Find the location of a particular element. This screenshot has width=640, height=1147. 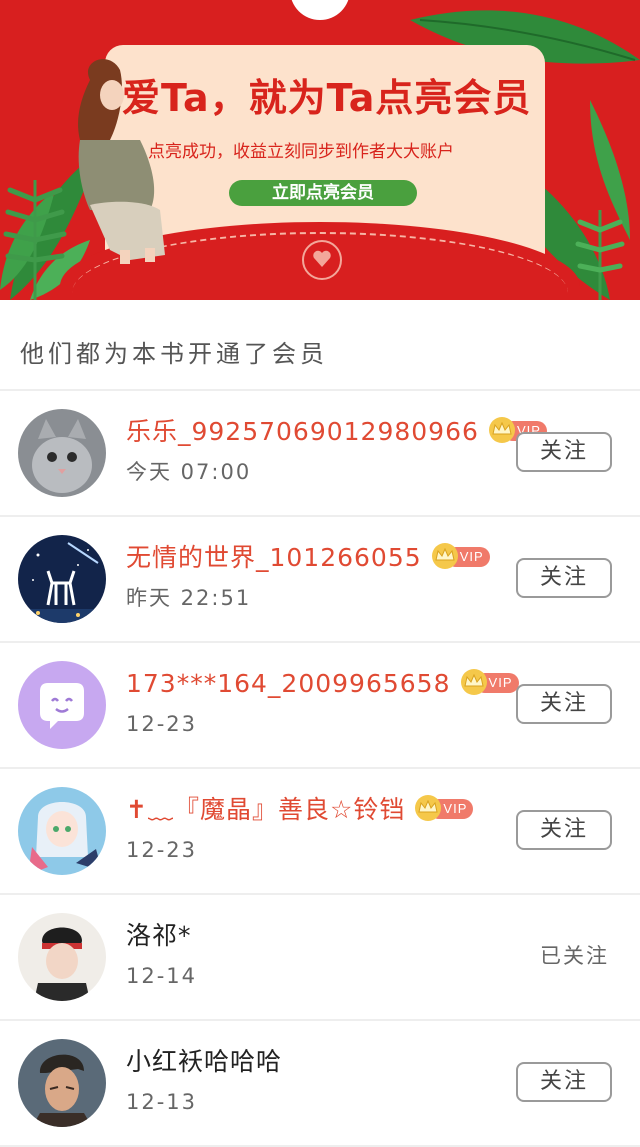

member-name: 乐乐_9925706901298096​6 VIP is located at coordinates (336, 432).